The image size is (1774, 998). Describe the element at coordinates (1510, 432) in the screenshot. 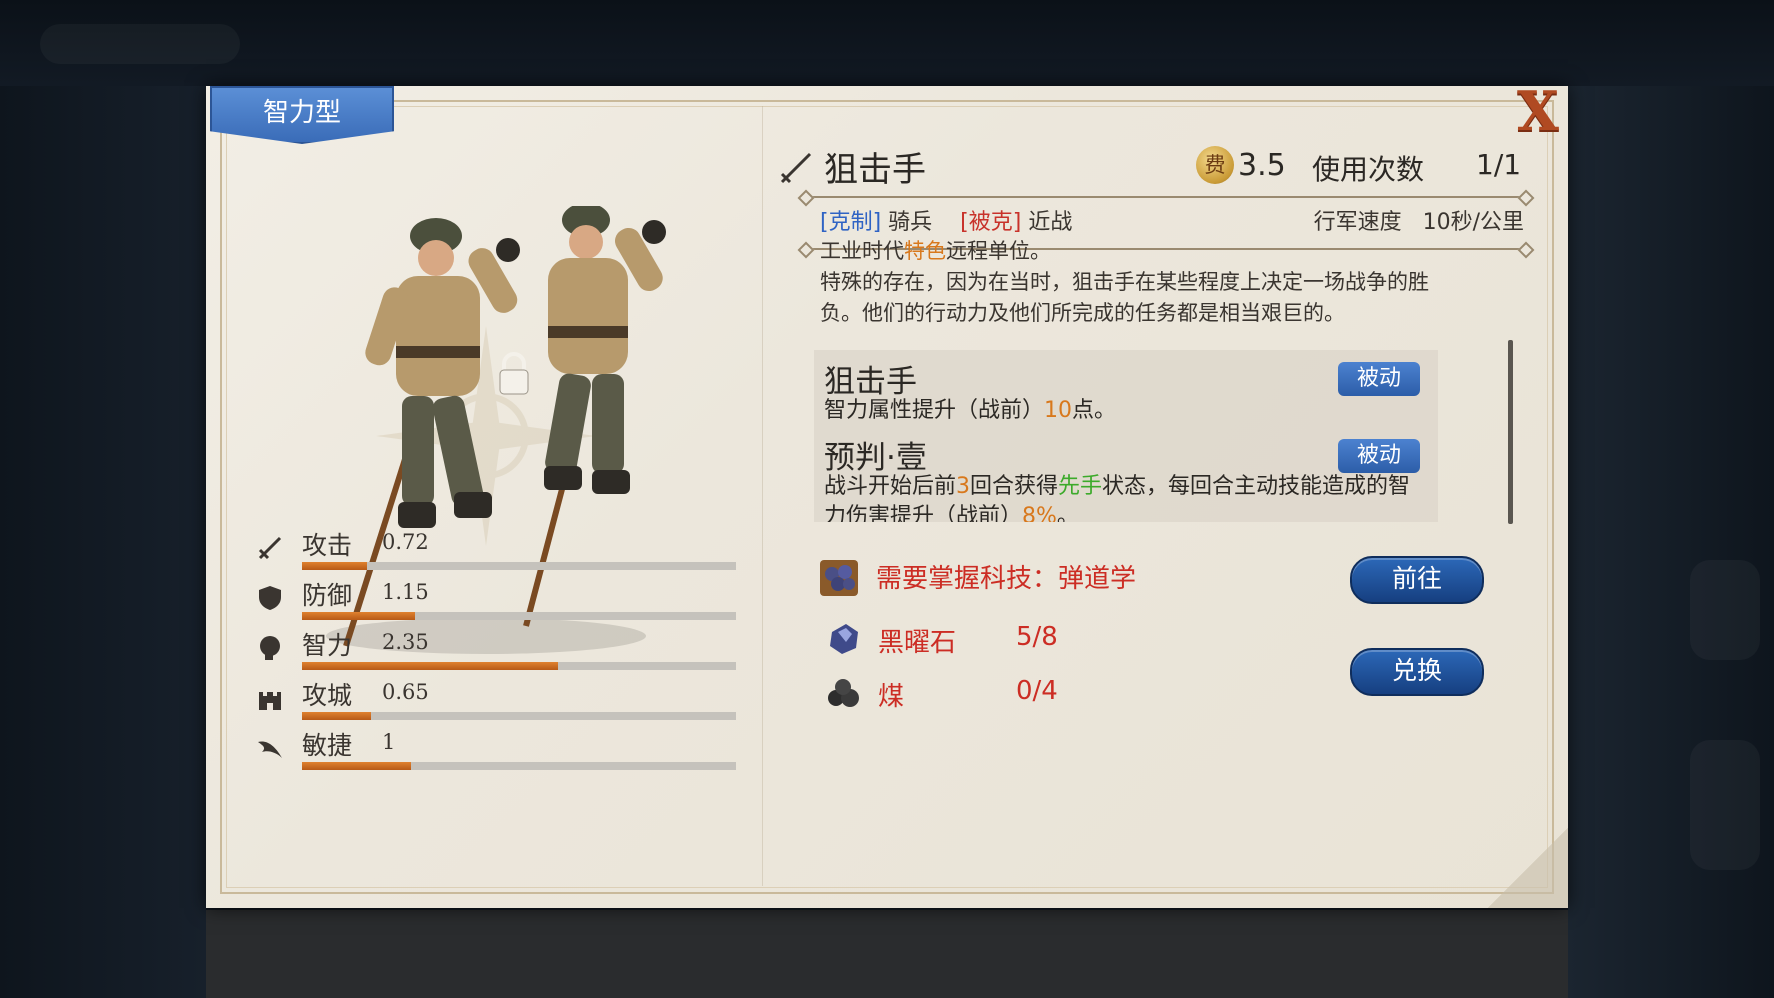

I see `skills-scrollbar` at that location.